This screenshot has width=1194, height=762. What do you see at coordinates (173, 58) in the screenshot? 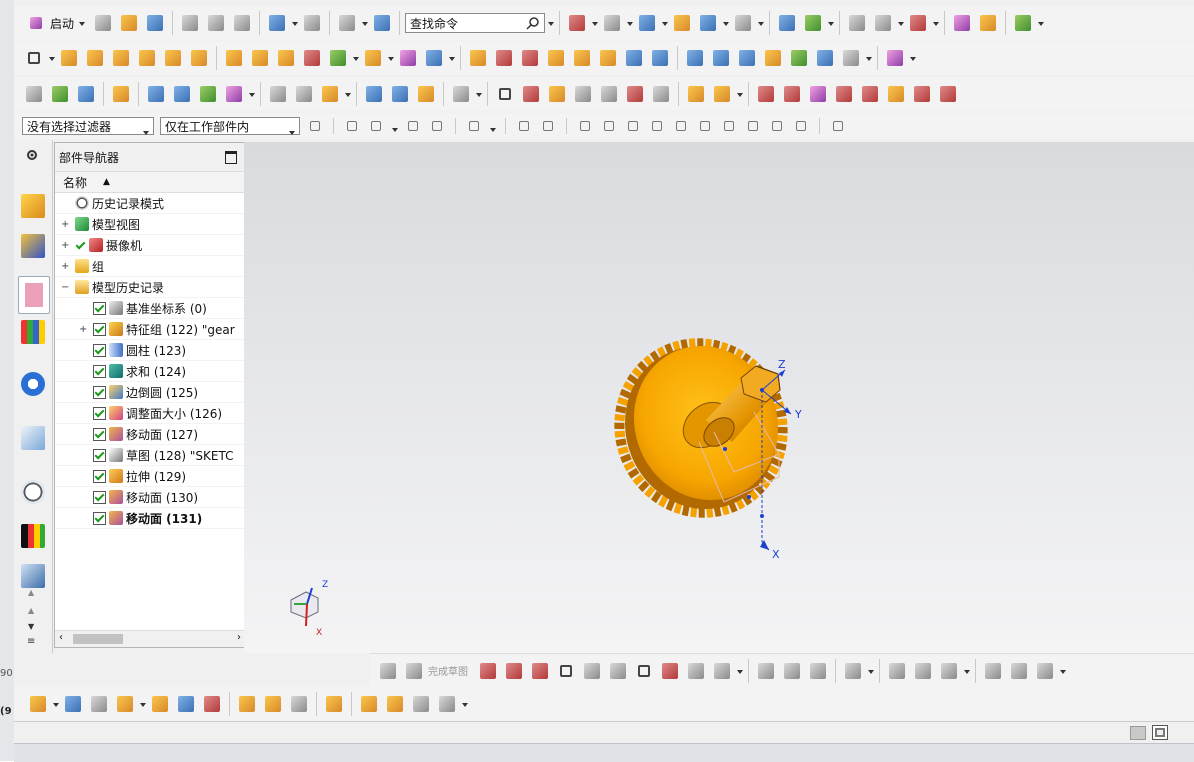
I see `pocket-icon` at bounding box center [173, 58].